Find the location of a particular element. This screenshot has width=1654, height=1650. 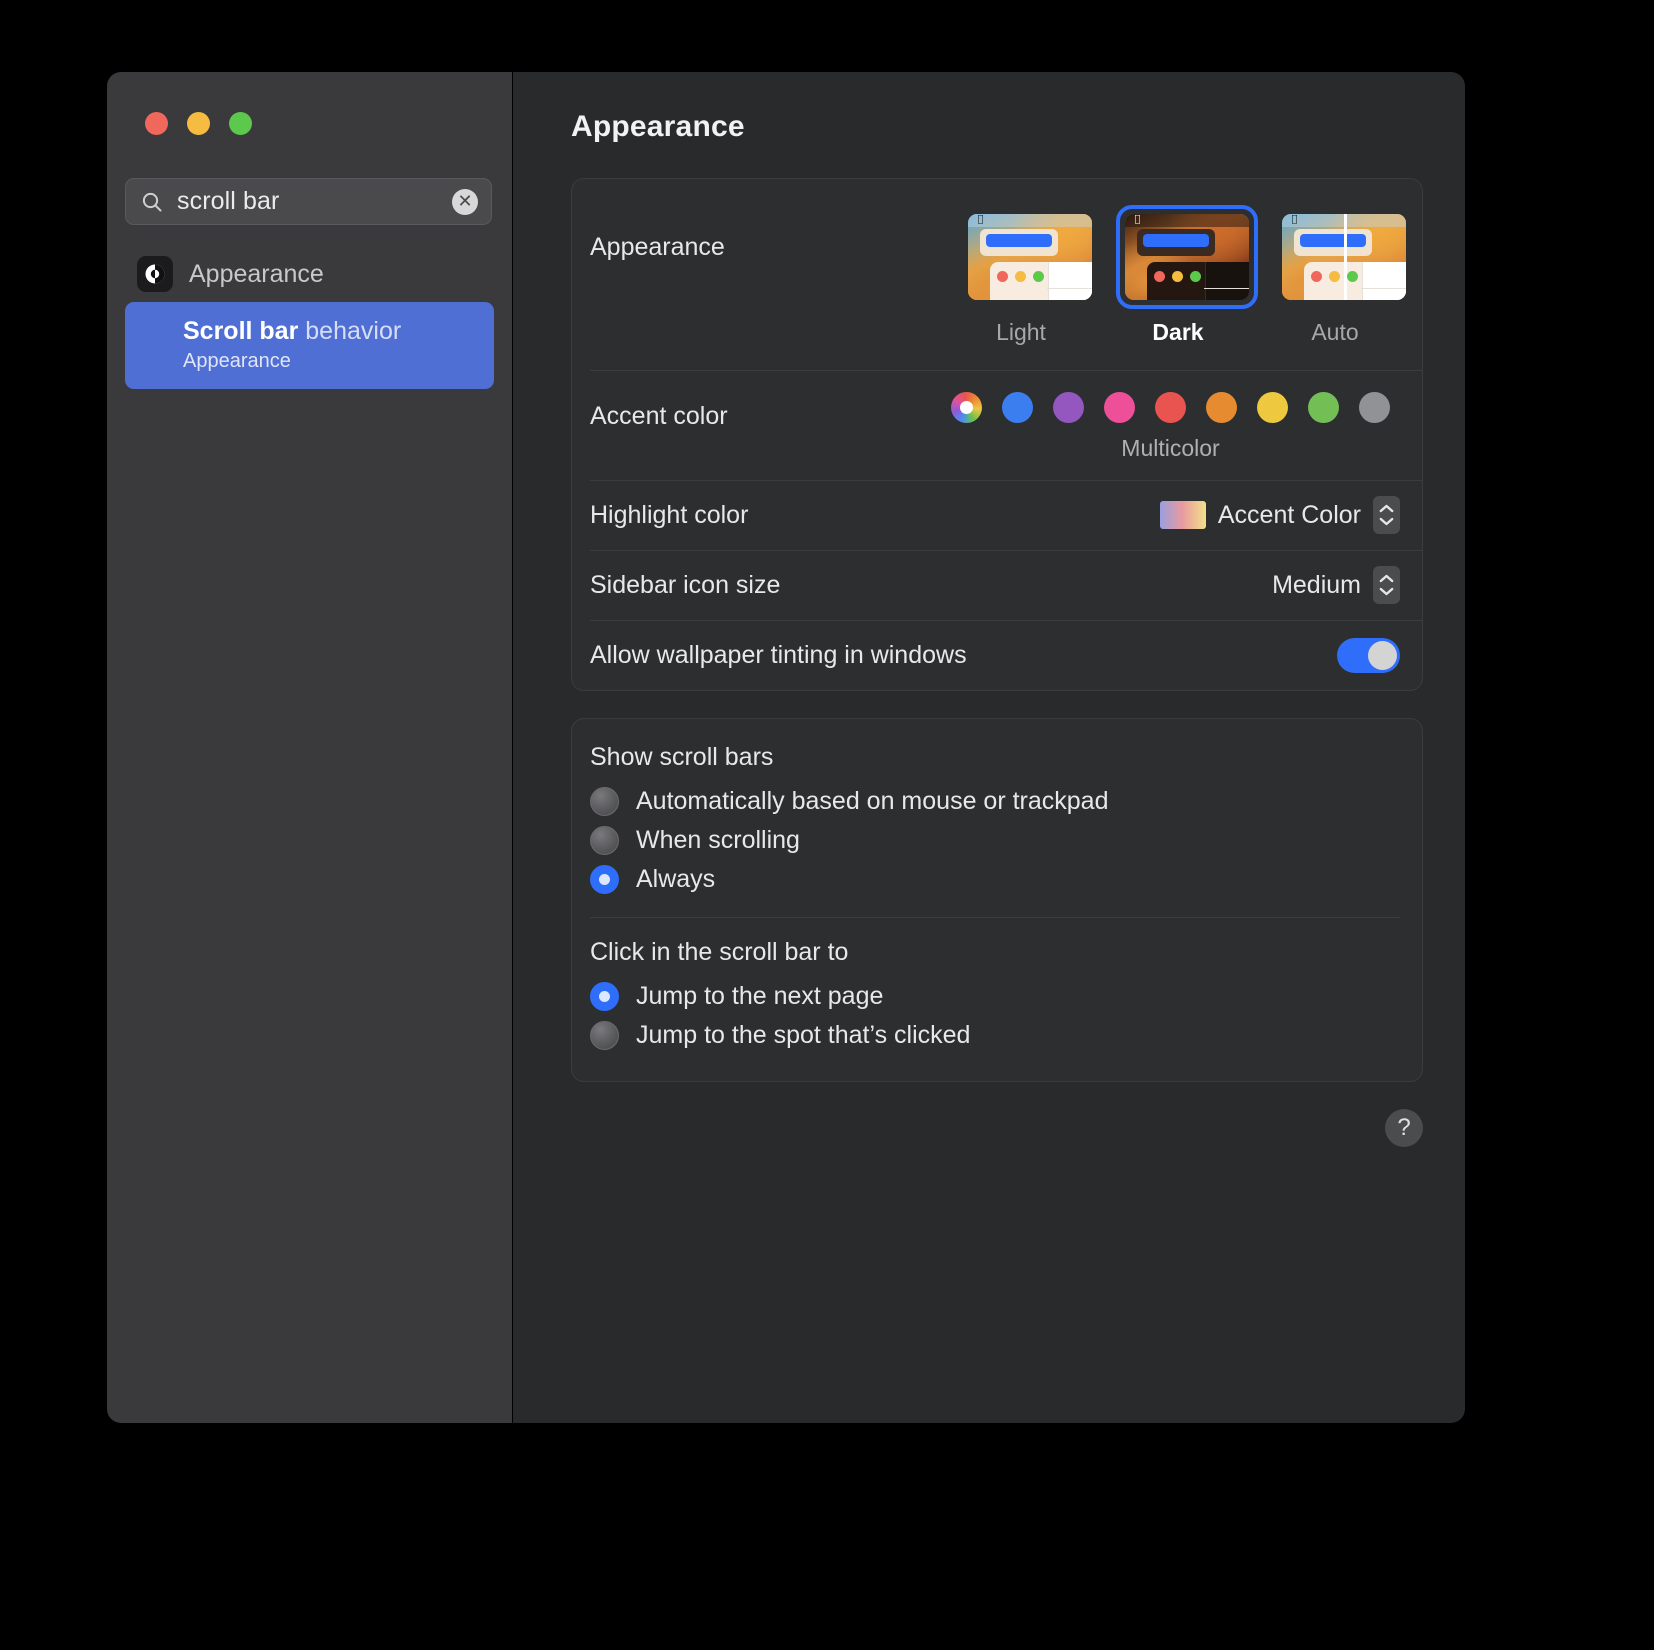

accent-swatches-wrap: Multicolor is located at coordinates (1175, 427).